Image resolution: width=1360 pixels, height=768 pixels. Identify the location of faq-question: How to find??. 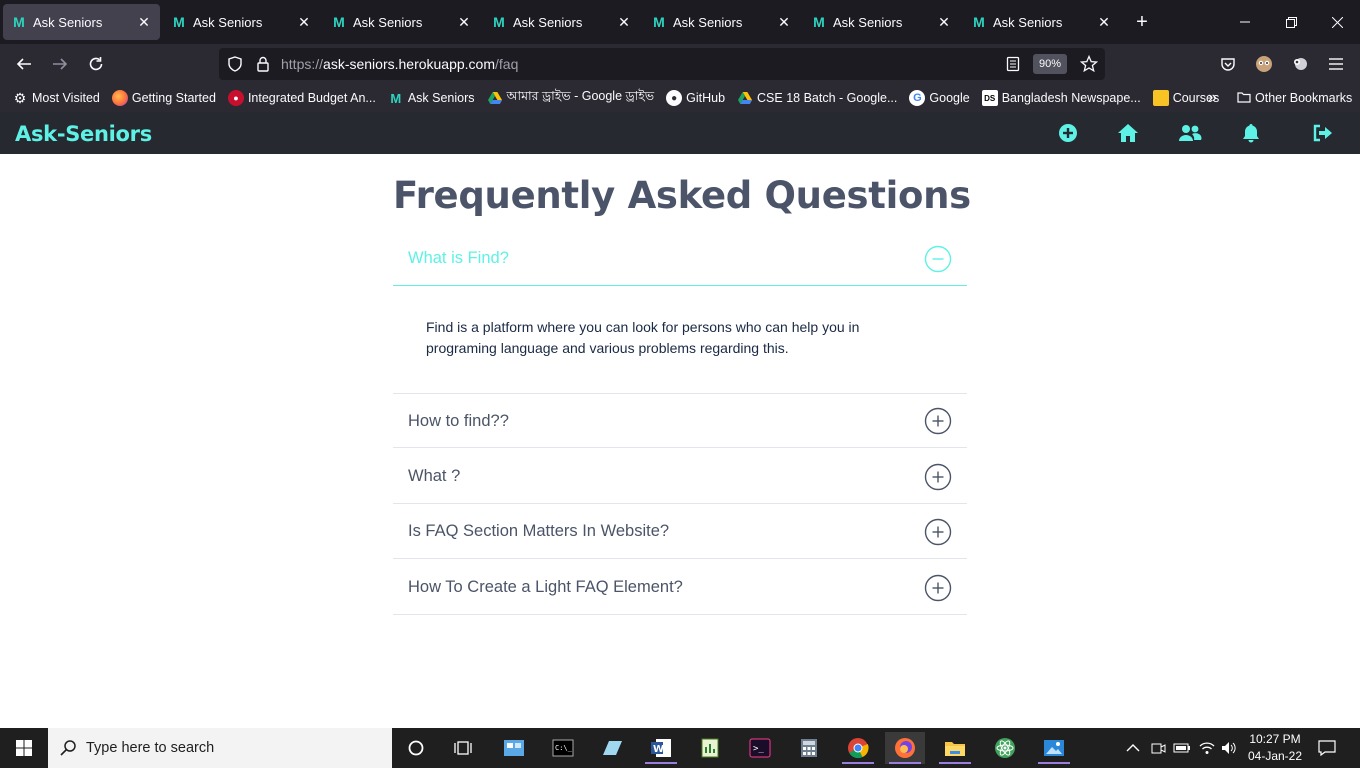
(458, 421).